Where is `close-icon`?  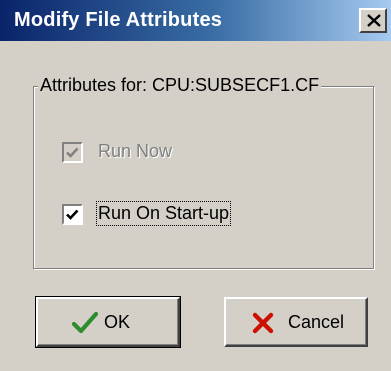
close-icon is located at coordinates (374, 20).